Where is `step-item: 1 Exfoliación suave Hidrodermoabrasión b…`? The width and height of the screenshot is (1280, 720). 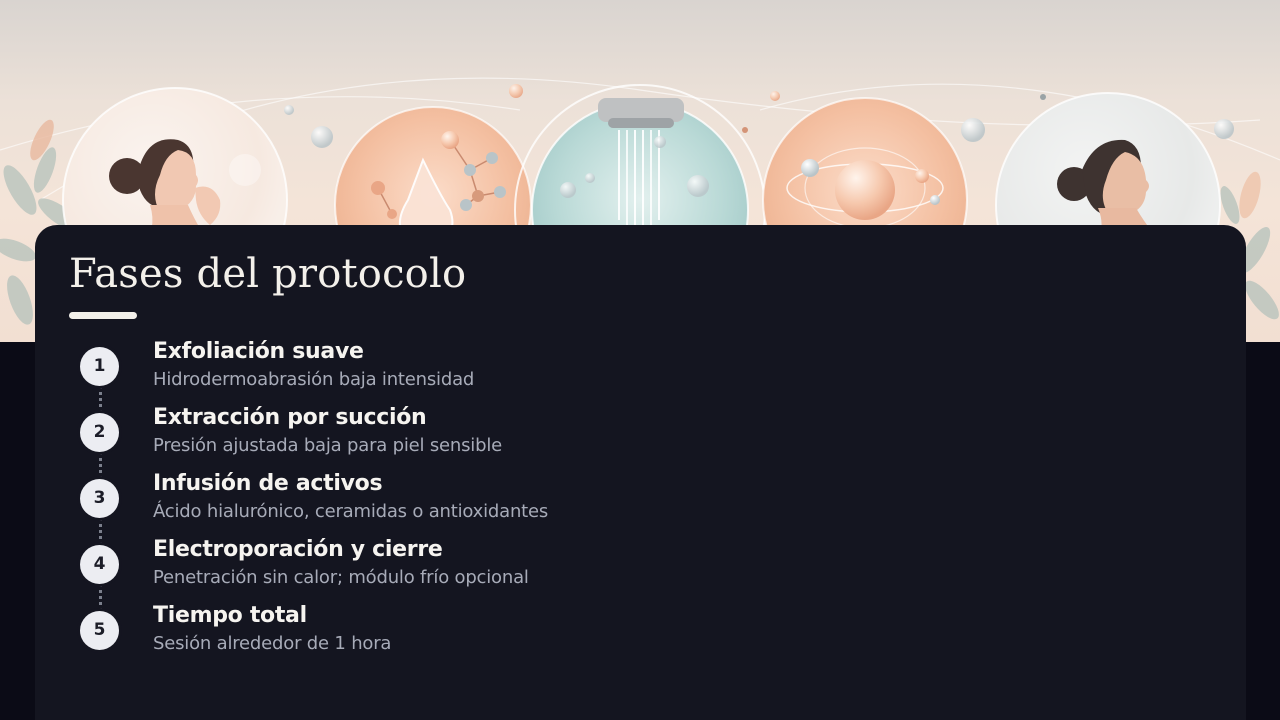
step-item: 1 Exfoliación suave Hidrodermoabrasión b… is located at coordinates (519, 368).